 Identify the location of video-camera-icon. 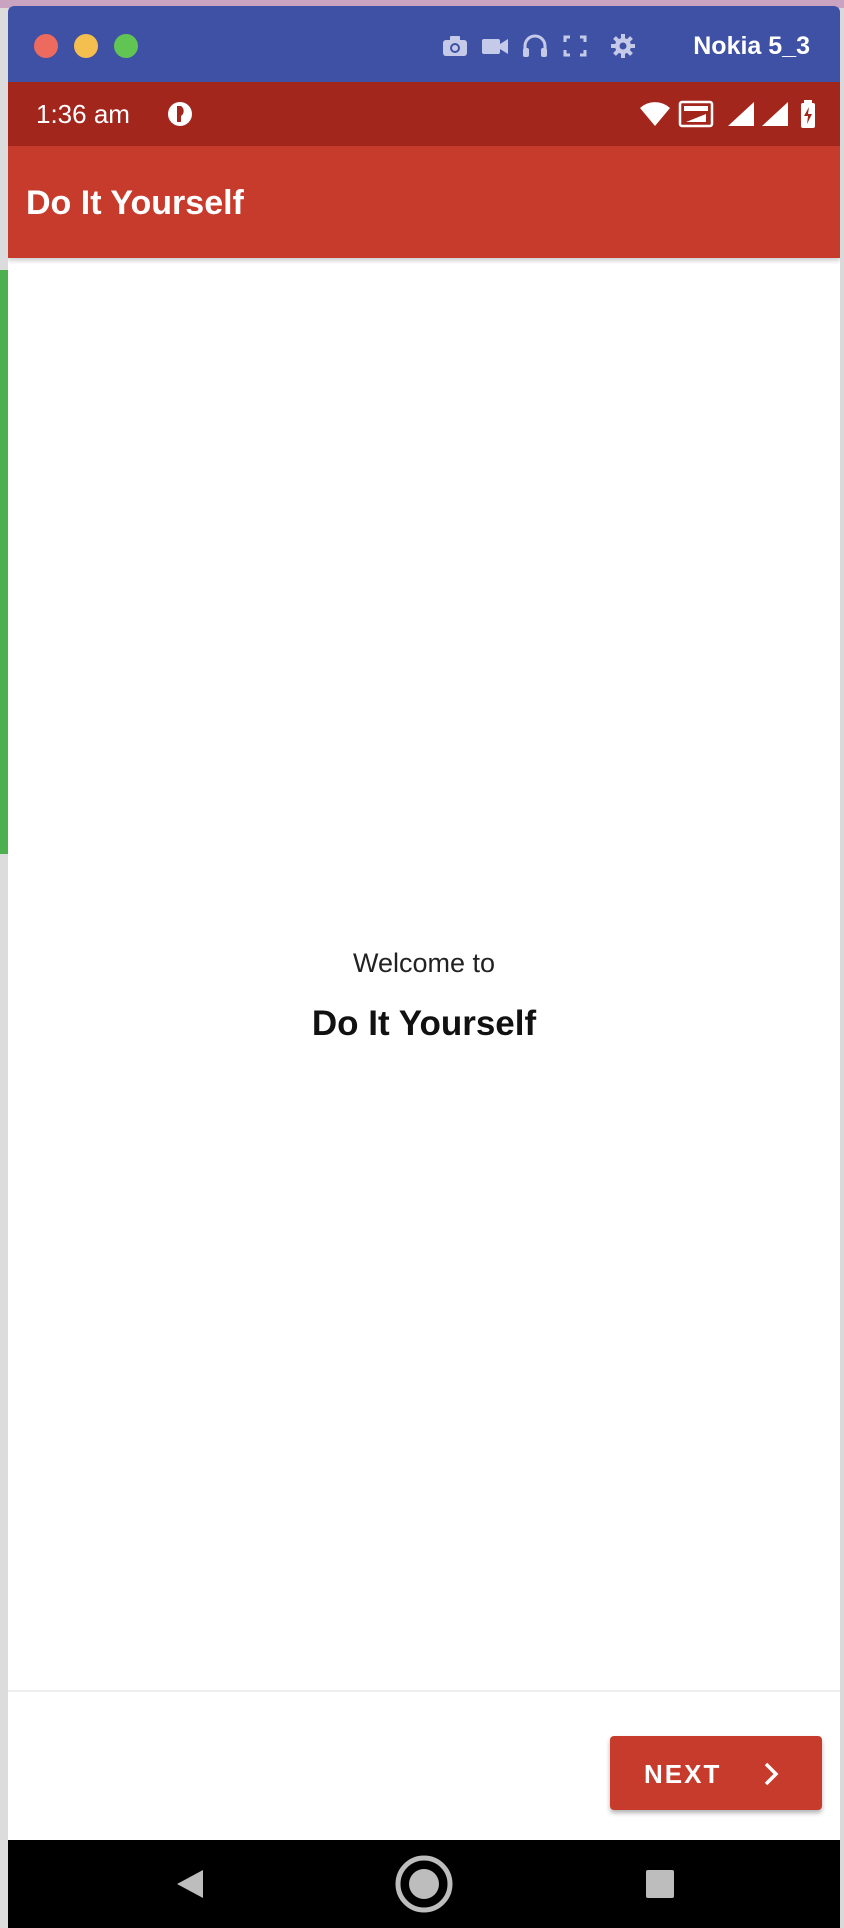
(495, 46).